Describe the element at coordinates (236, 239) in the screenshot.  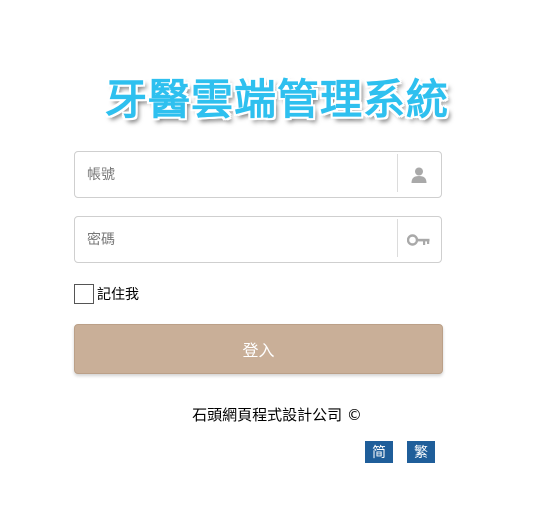
I see `password-input` at that location.